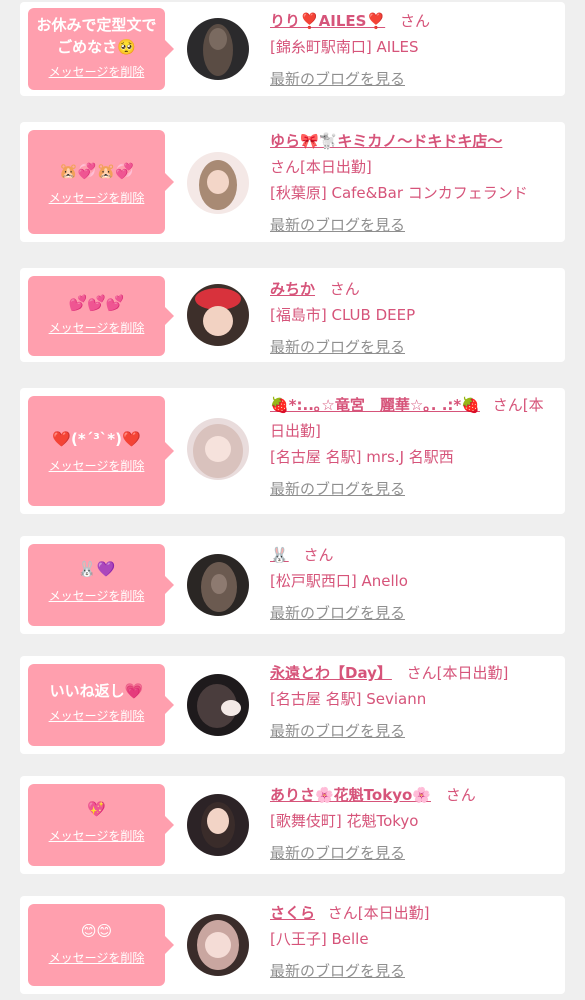 The height and width of the screenshot is (1000, 585). Describe the element at coordinates (331, 673) in the screenshot. I see `profile-name-link: 永遠とわ【Day】` at that location.